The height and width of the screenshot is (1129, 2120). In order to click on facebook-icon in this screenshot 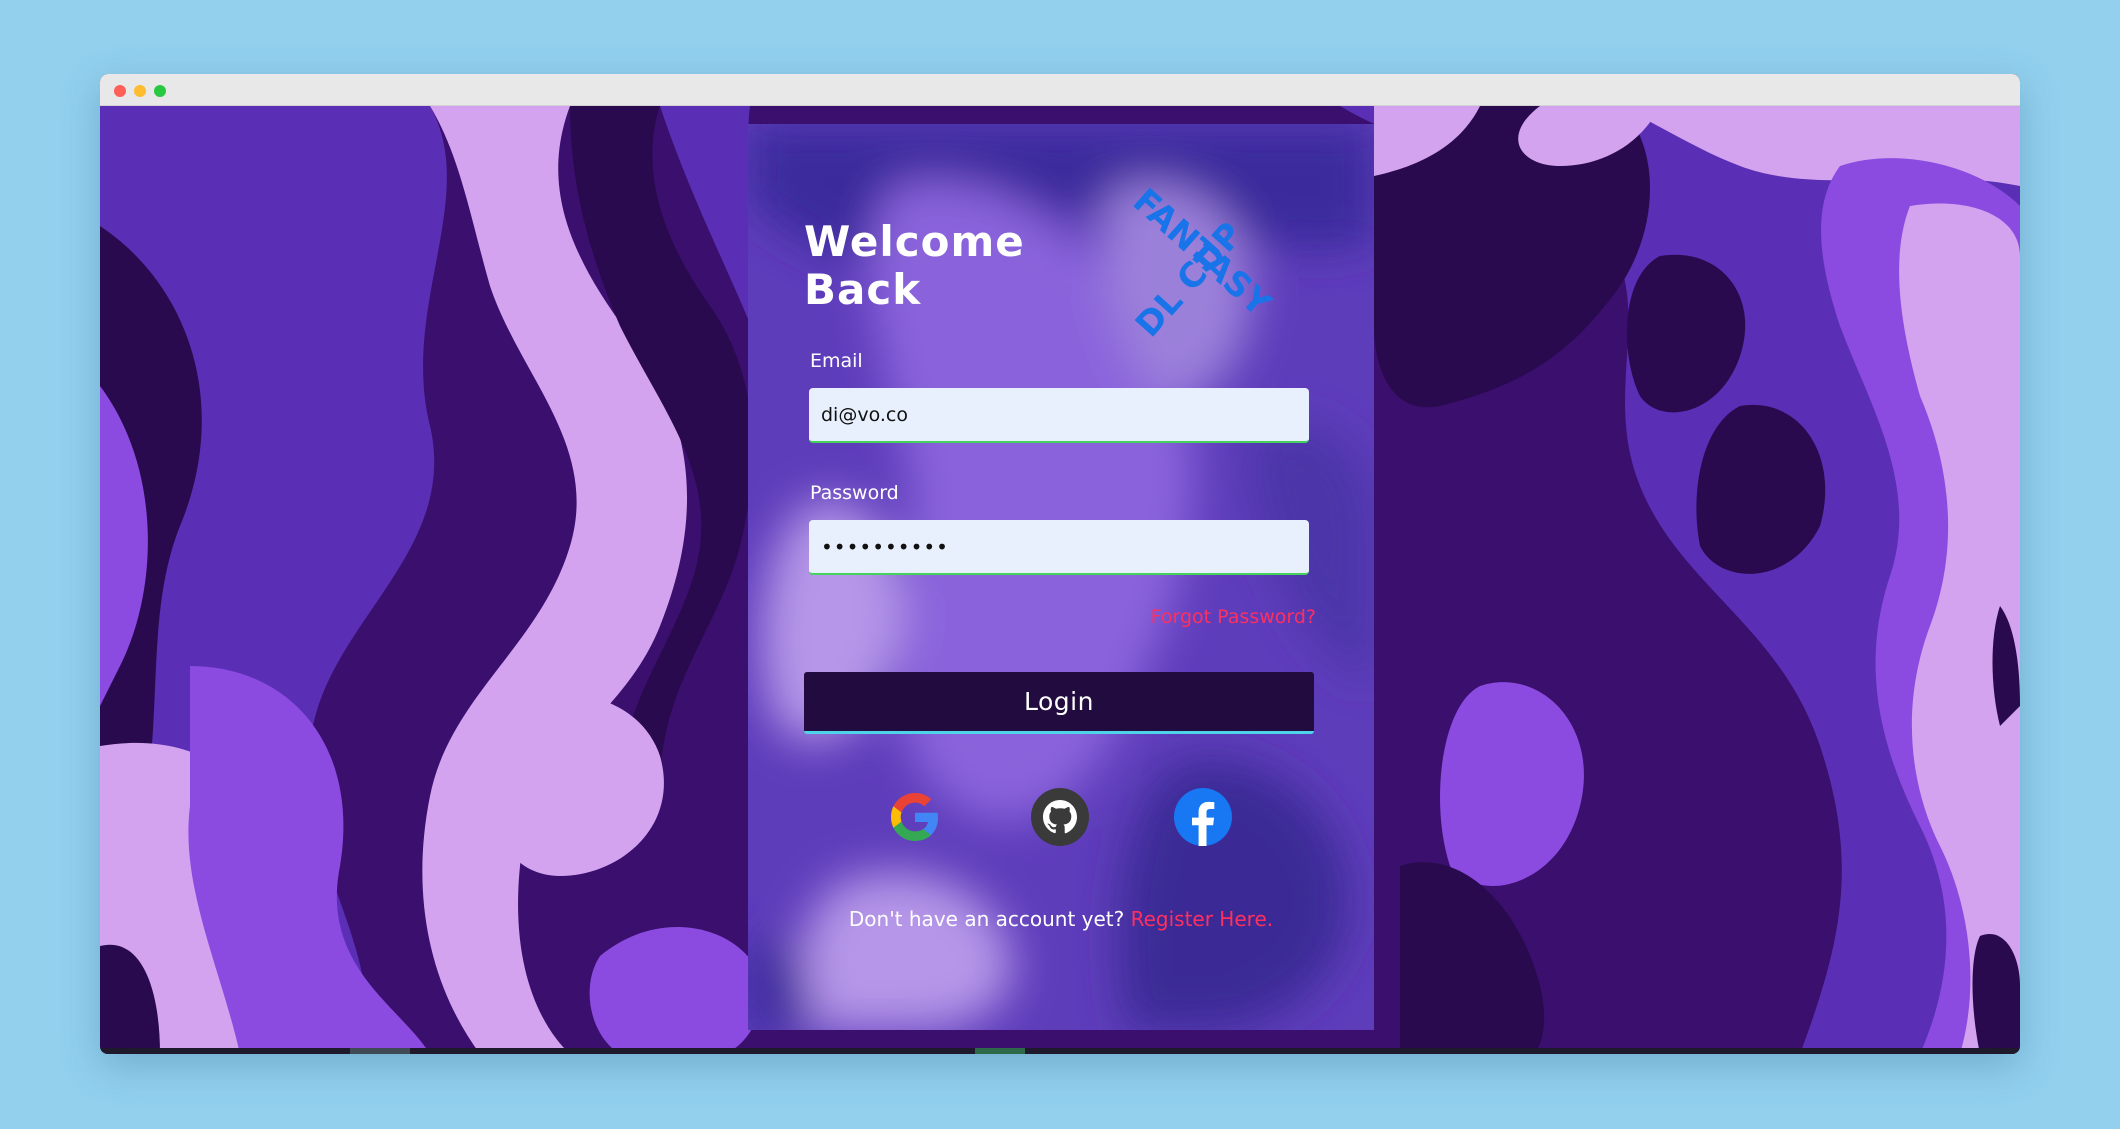, I will do `click(1203, 817)`.